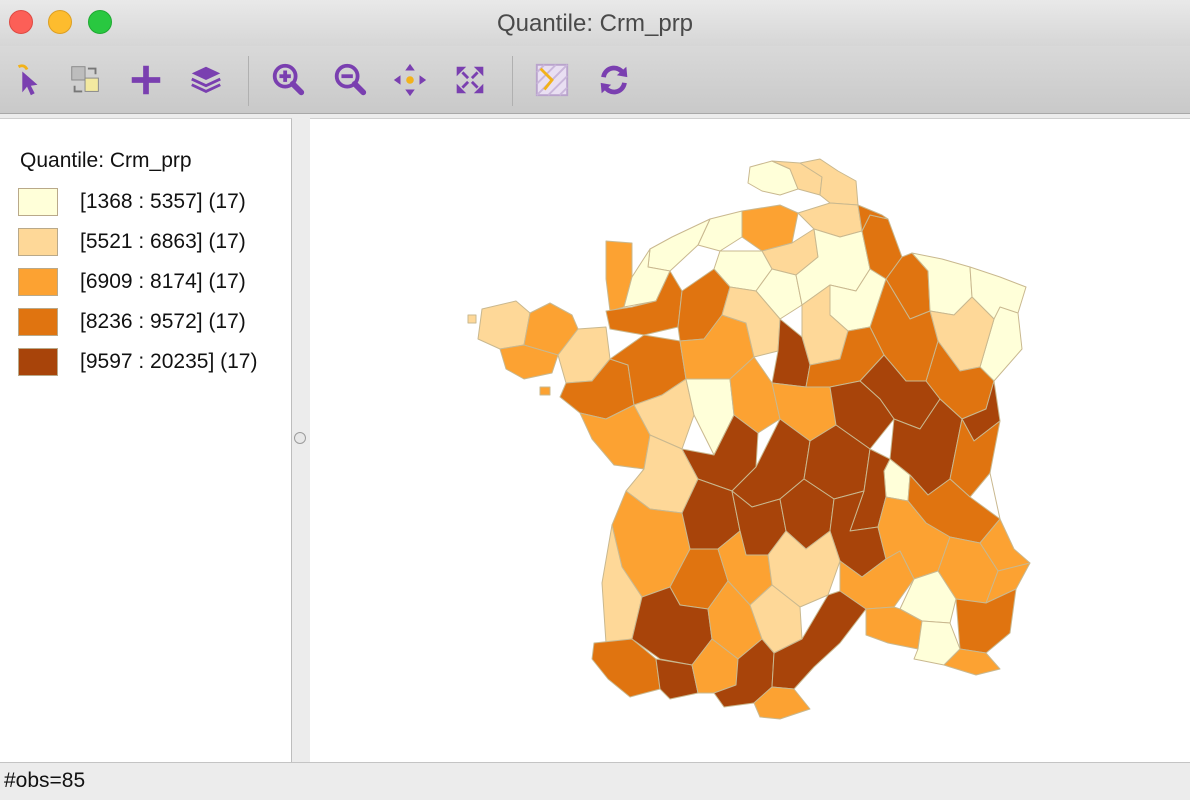 This screenshot has height=800, width=1190. I want to click on zoom-in-button, so click(288, 80).